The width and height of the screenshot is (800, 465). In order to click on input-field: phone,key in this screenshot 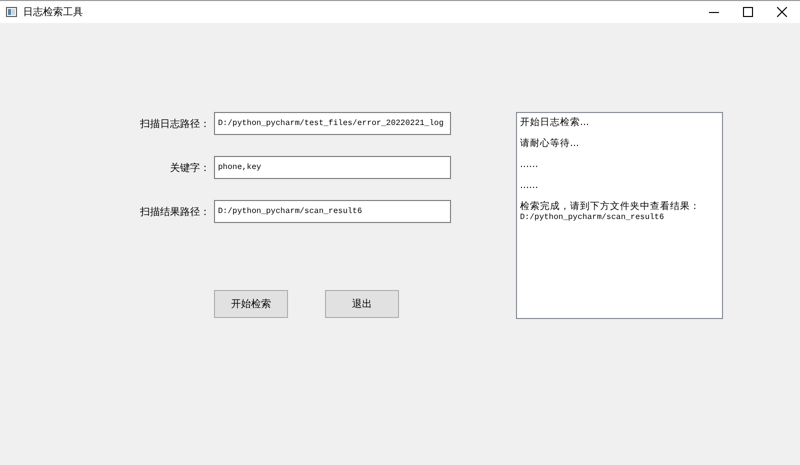, I will do `click(332, 167)`.